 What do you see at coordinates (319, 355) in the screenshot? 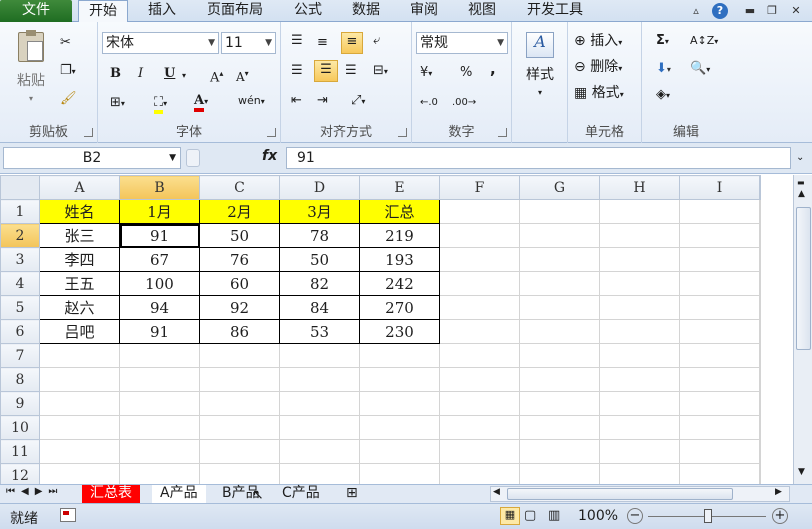
I see `cell-d7` at bounding box center [319, 355].